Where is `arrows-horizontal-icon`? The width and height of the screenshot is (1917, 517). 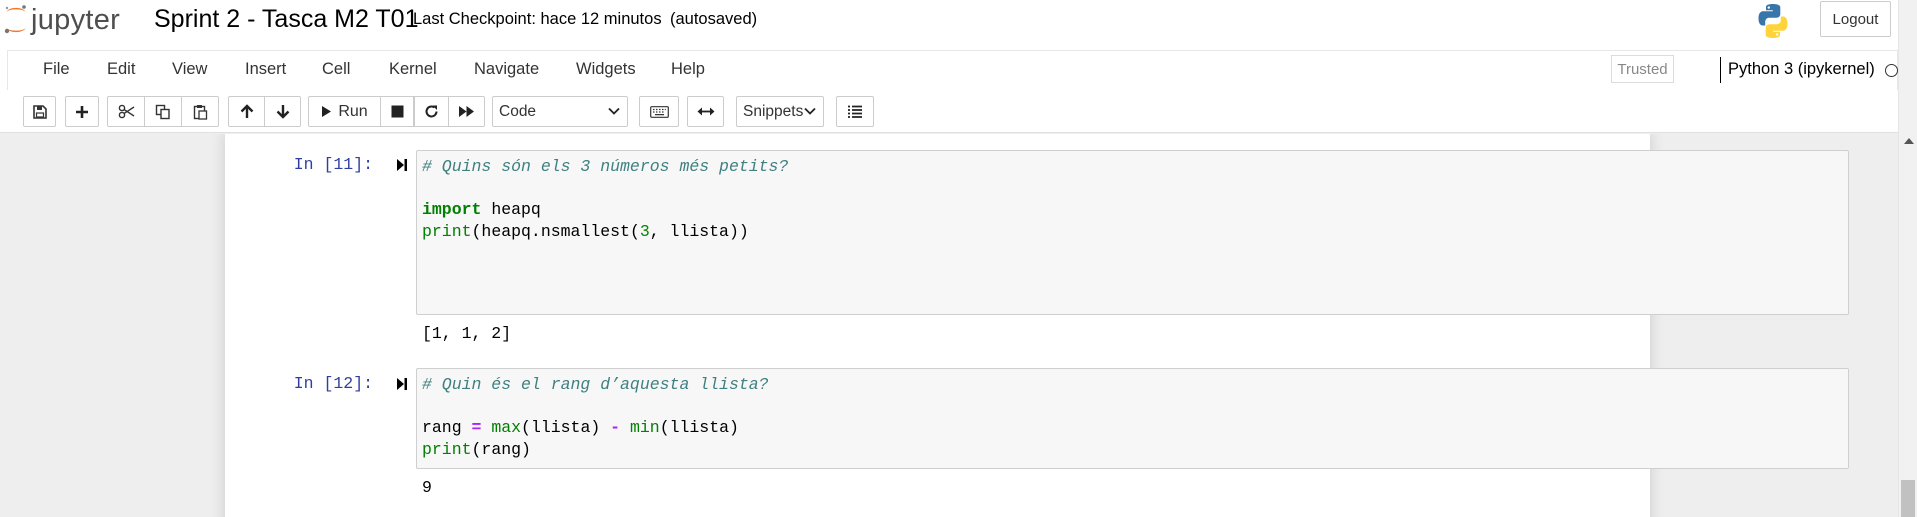
arrows-horizontal-icon is located at coordinates (705, 111).